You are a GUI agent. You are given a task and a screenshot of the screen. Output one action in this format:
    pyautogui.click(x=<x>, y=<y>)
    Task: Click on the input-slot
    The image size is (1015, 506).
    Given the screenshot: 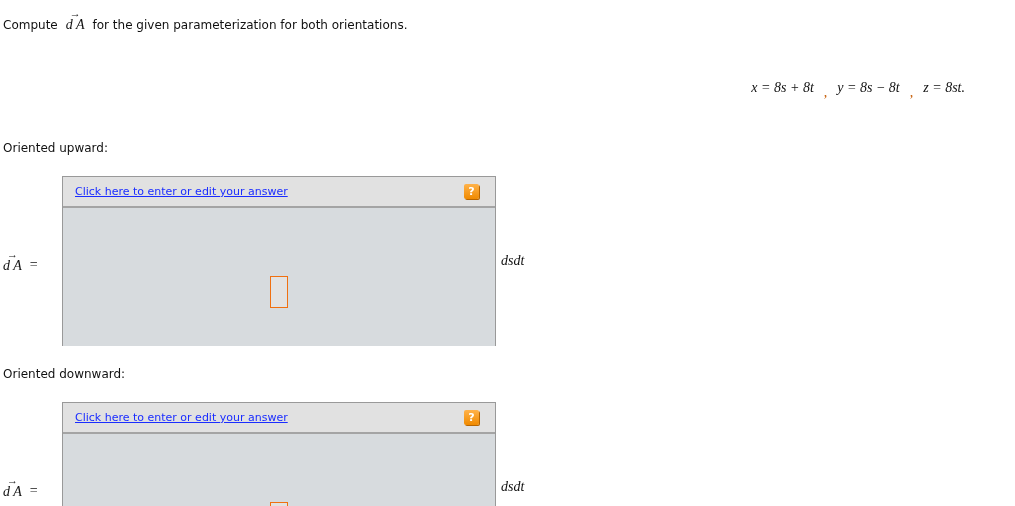 What is the action you would take?
    pyautogui.click(x=279, y=291)
    